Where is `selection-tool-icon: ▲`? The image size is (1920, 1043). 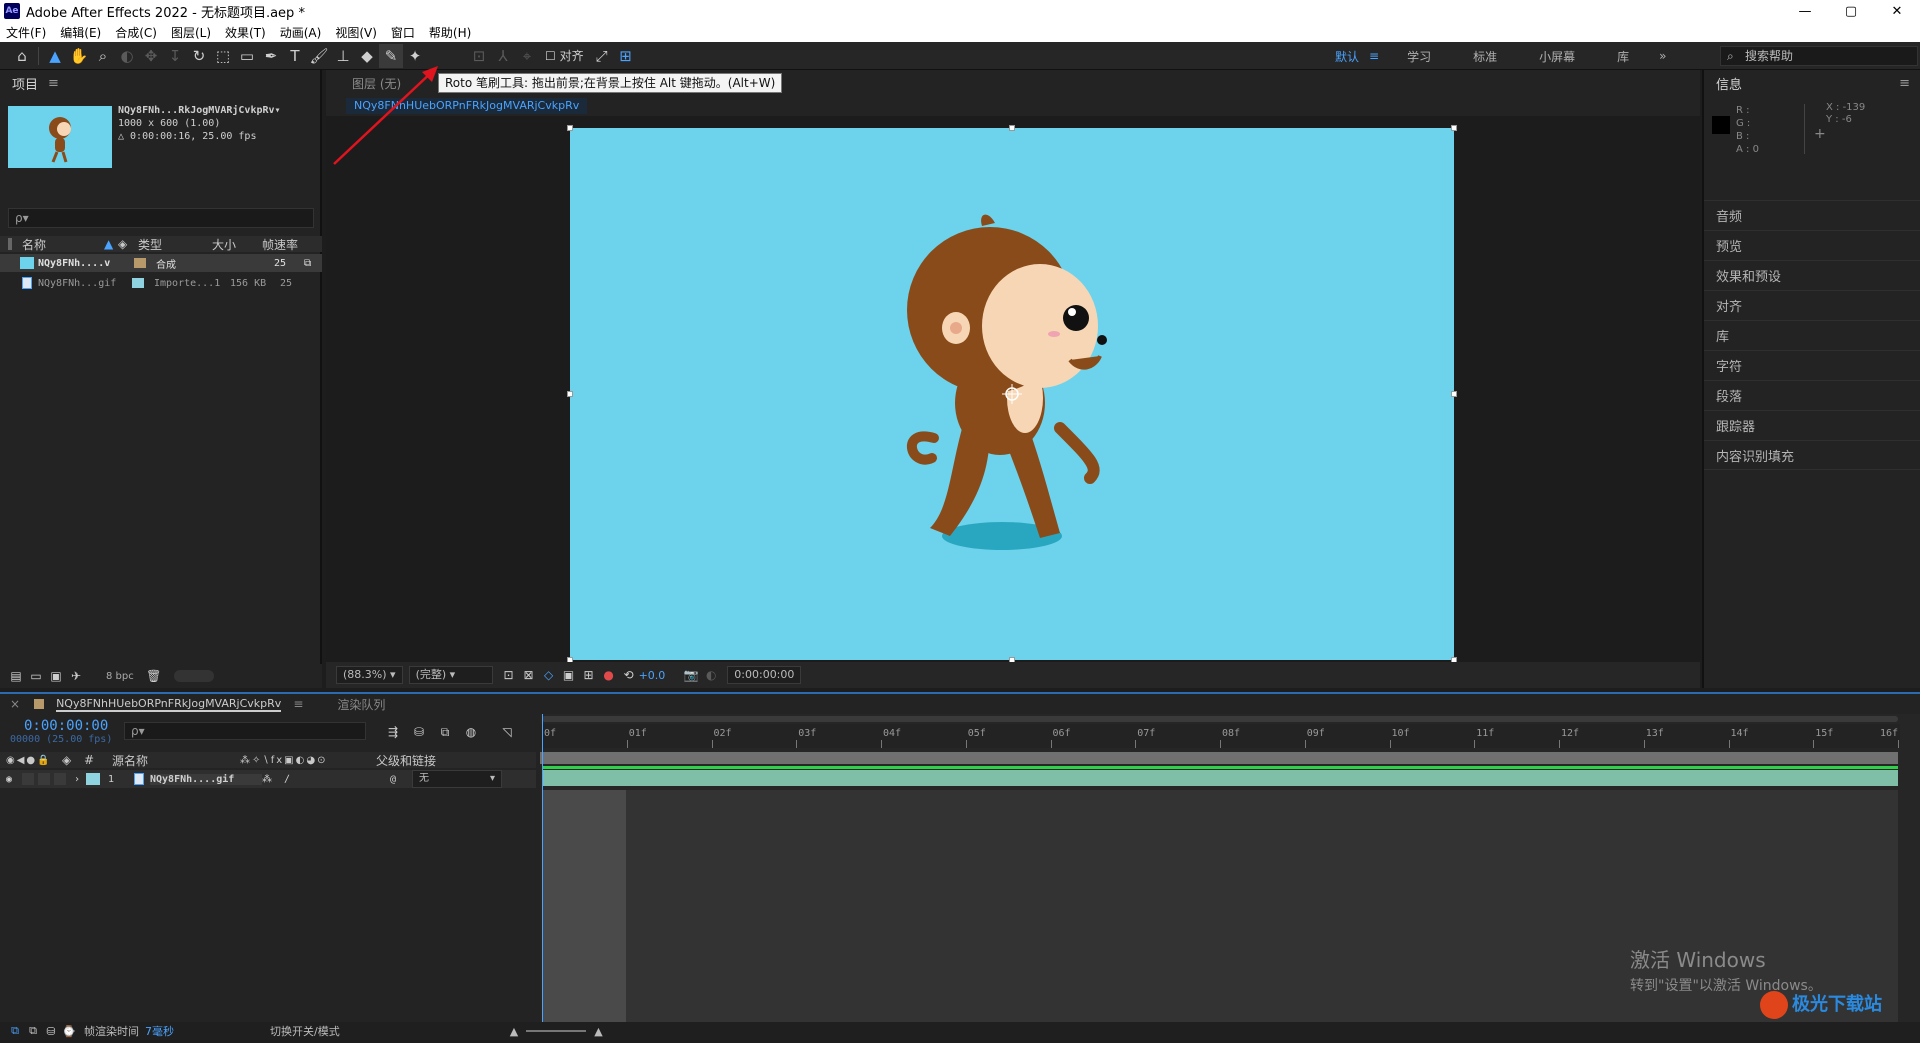 selection-tool-icon: ▲ is located at coordinates (55, 56).